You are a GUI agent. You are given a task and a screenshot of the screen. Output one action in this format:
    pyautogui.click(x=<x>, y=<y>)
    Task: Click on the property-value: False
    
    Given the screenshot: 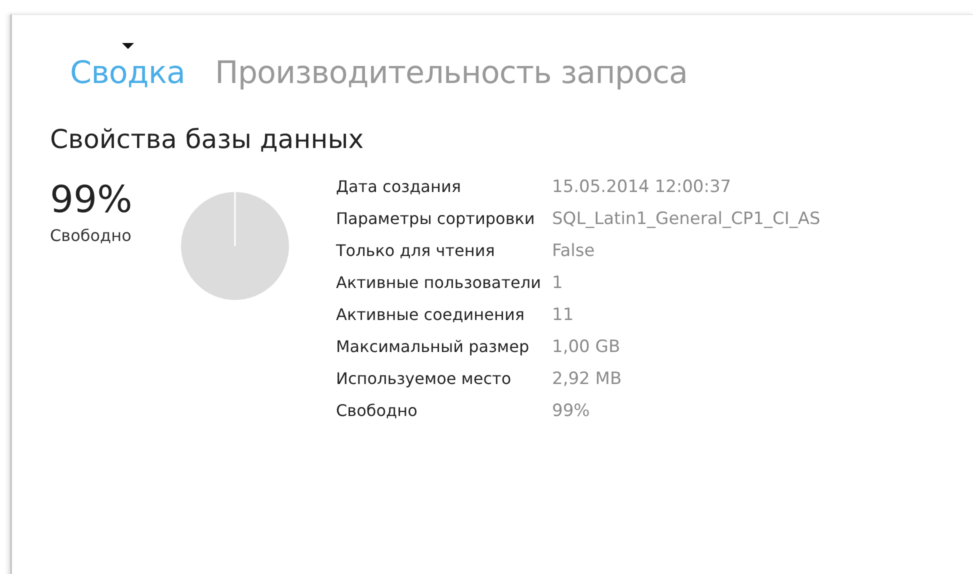 What is the action you would take?
    pyautogui.click(x=574, y=251)
    